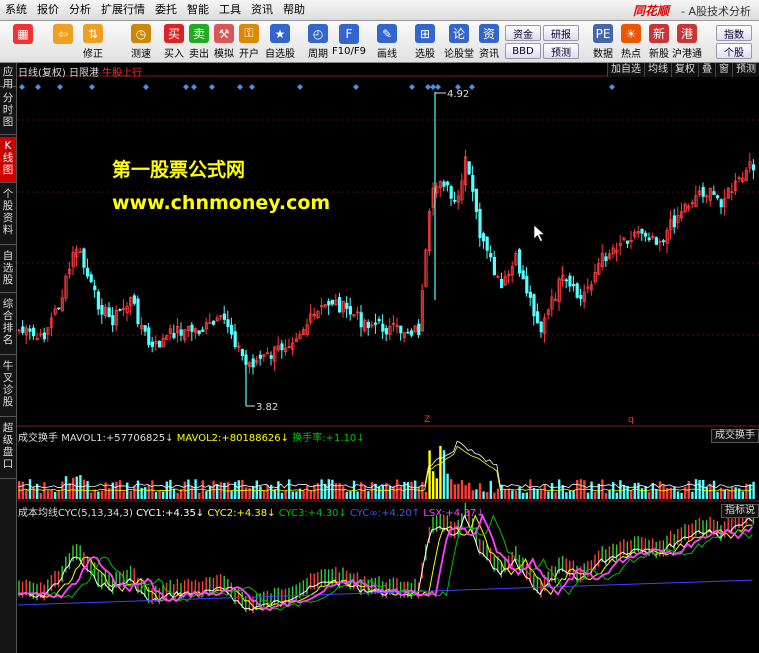 The width and height of the screenshot is (759, 653). I want to click on lsx-line, so click(386, 562).